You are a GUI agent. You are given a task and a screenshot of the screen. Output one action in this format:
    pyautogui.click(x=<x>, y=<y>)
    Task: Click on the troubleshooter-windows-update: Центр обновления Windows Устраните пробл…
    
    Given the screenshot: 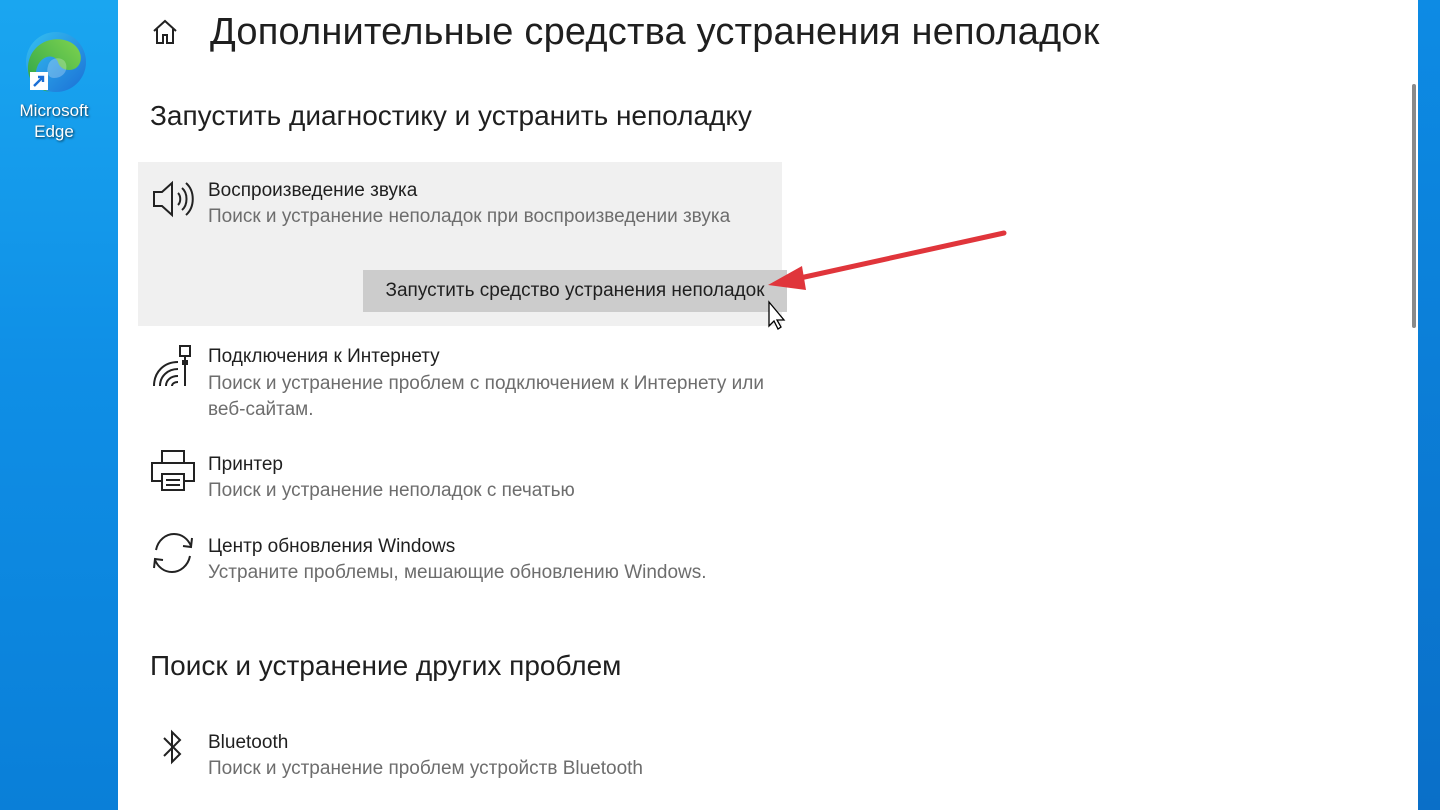 What is the action you would take?
    pyautogui.click(x=460, y=562)
    